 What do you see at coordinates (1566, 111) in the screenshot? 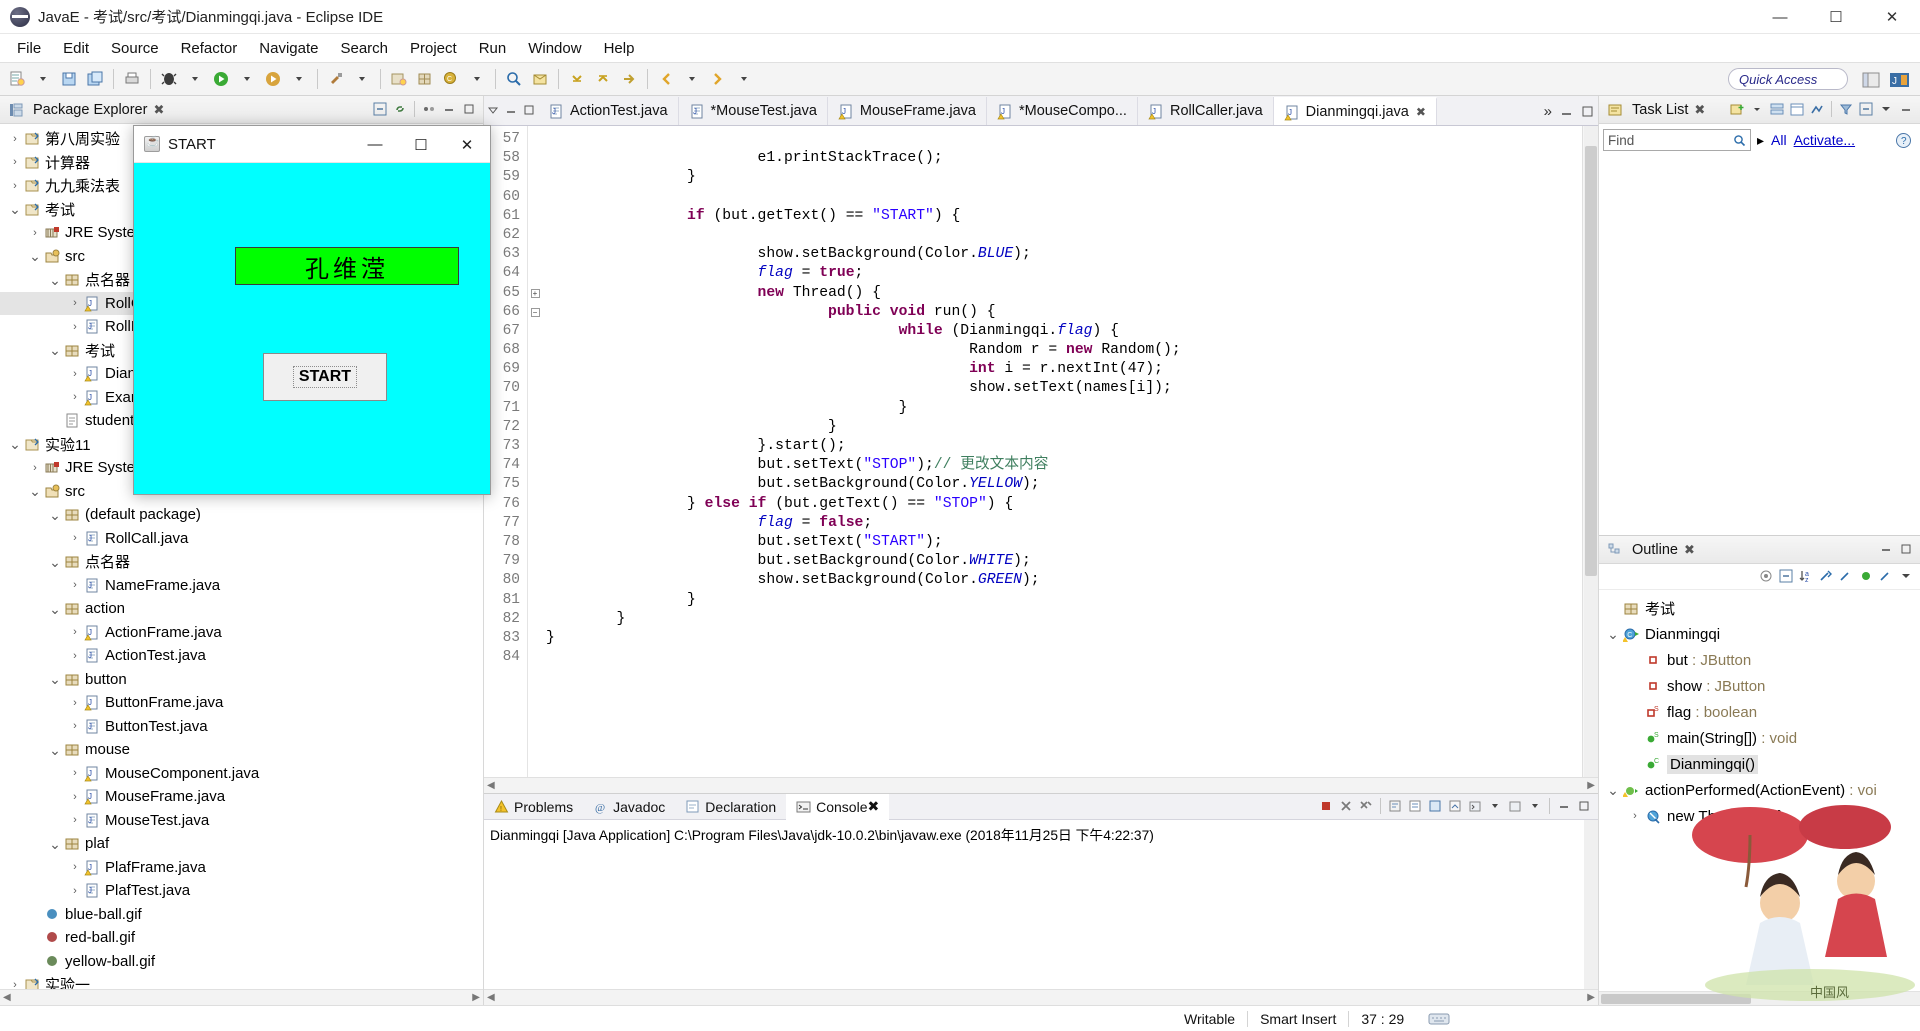
I see `minimize-editor-stack-icon` at bounding box center [1566, 111].